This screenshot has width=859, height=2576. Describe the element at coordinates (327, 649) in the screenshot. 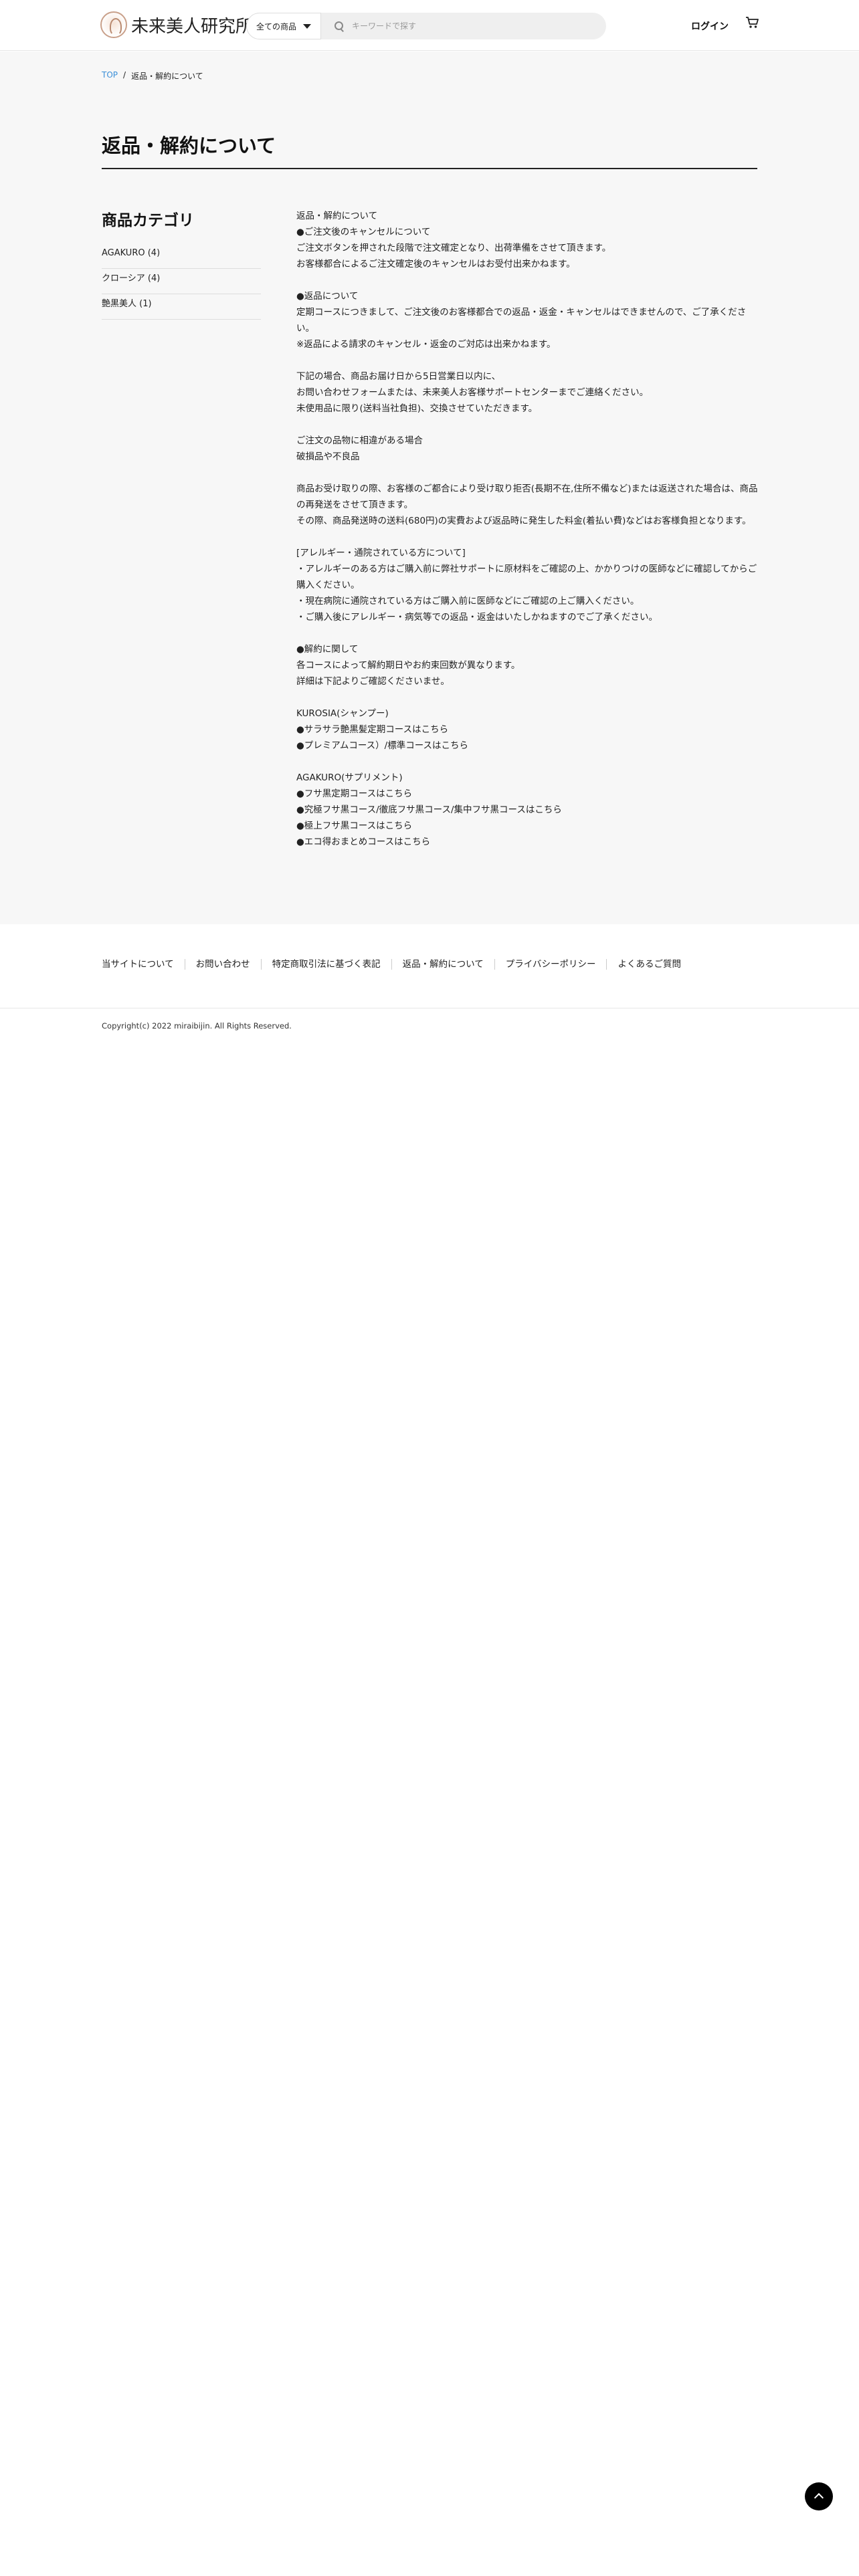

I see `content-line: ●解約に関して` at that location.